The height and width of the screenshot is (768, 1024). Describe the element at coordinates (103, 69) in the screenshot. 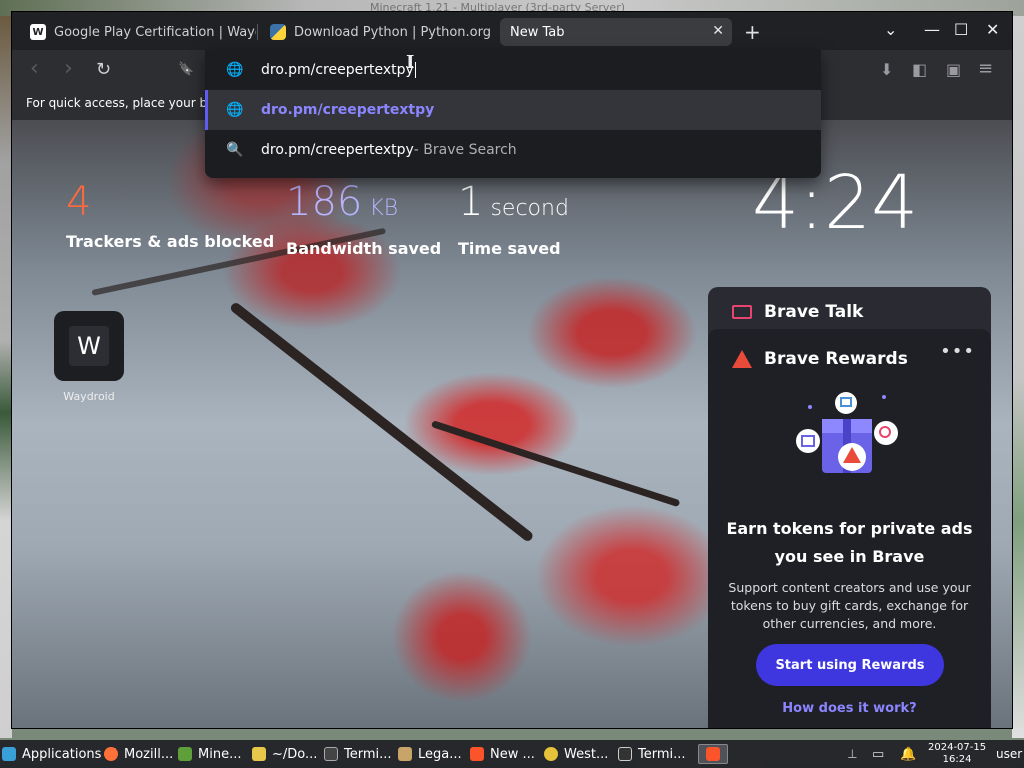

I see `reload-button: ↻` at that location.